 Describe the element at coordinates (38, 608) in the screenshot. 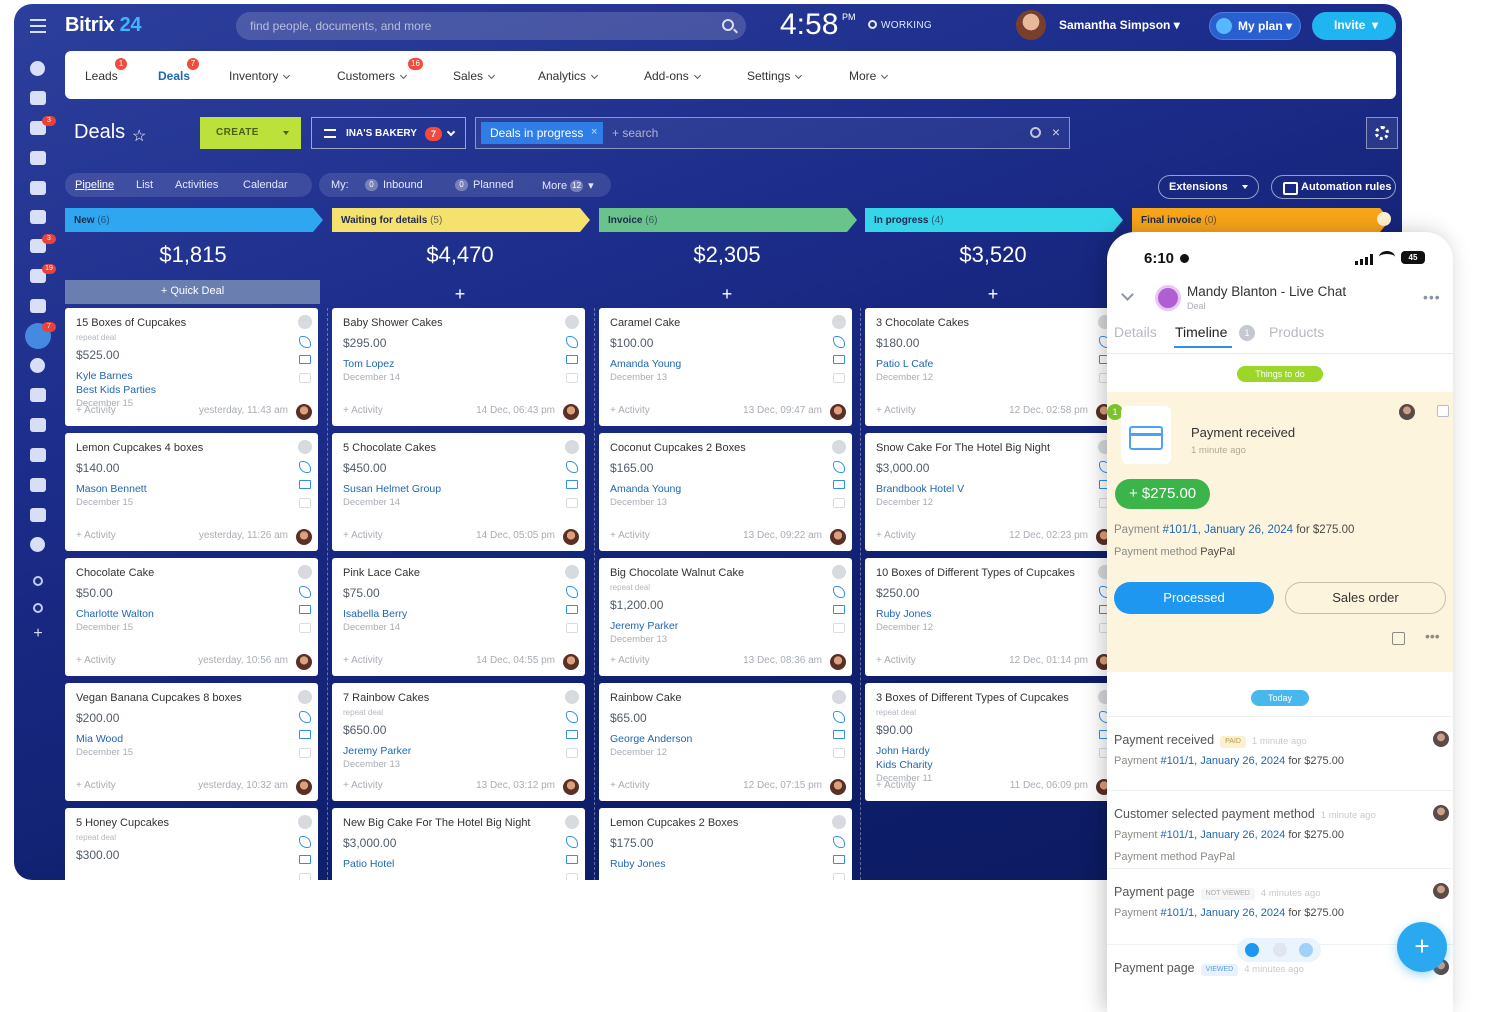

I see `settings-icon` at that location.